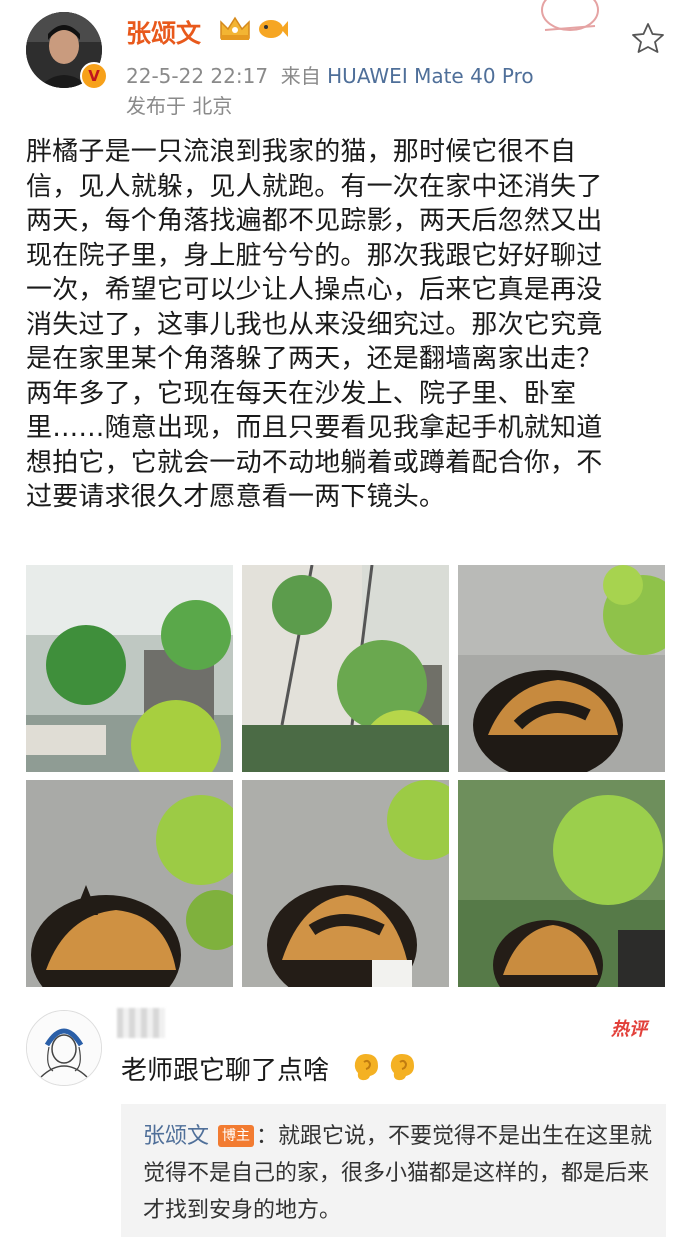 Image resolution: width=690 pixels, height=1242 pixels. Describe the element at coordinates (629, 1029) in the screenshot. I see `hot-comment-badge: 热评` at that location.